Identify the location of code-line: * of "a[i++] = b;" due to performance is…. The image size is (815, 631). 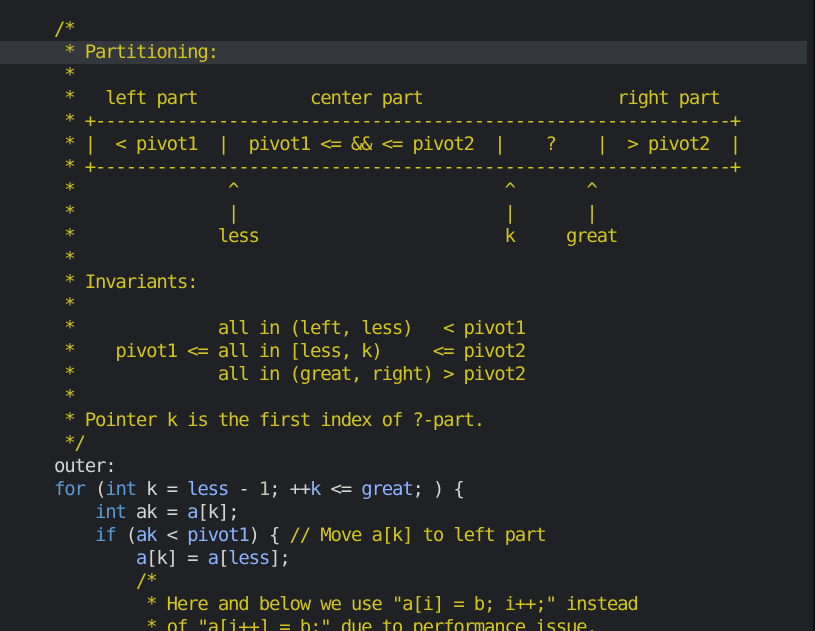
(403, 623).